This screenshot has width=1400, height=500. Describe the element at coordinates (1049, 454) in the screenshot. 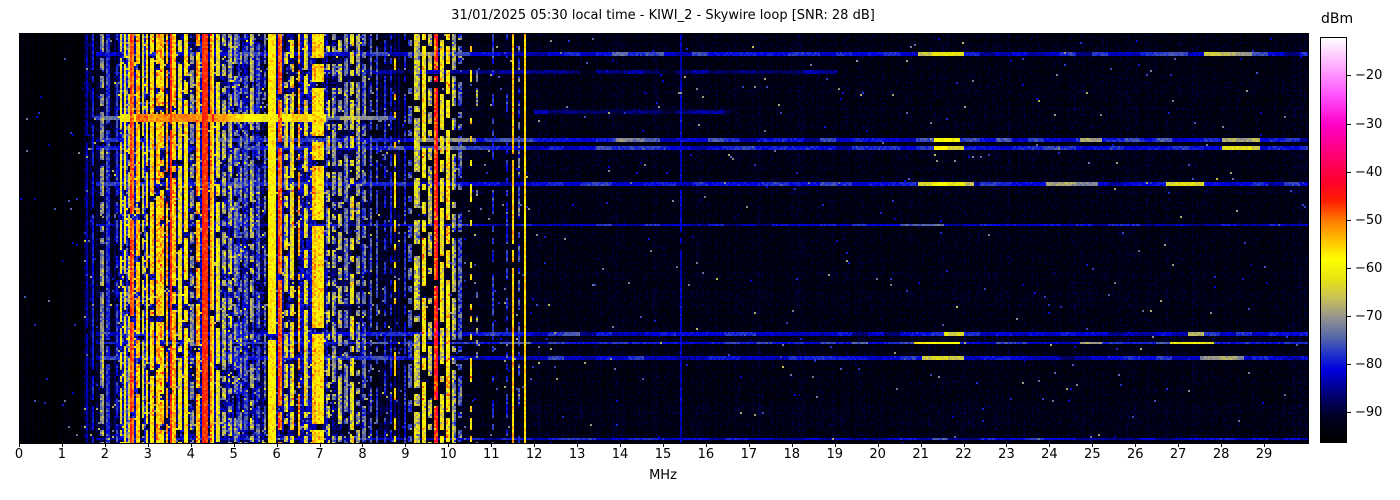

I see `x-tick-label: 24` at that location.